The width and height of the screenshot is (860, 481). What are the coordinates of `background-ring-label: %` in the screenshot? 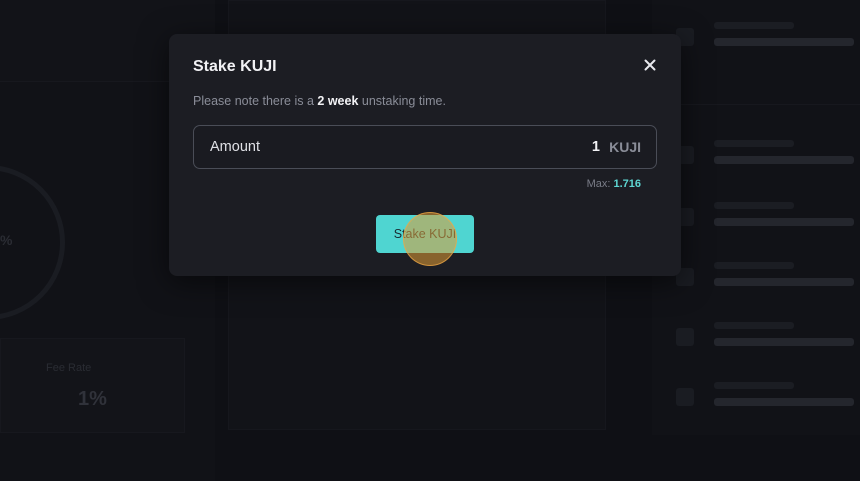 It's located at (6, 240).